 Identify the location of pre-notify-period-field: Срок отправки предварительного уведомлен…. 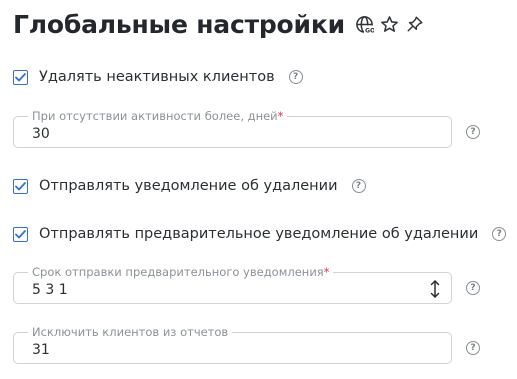
(232, 284).